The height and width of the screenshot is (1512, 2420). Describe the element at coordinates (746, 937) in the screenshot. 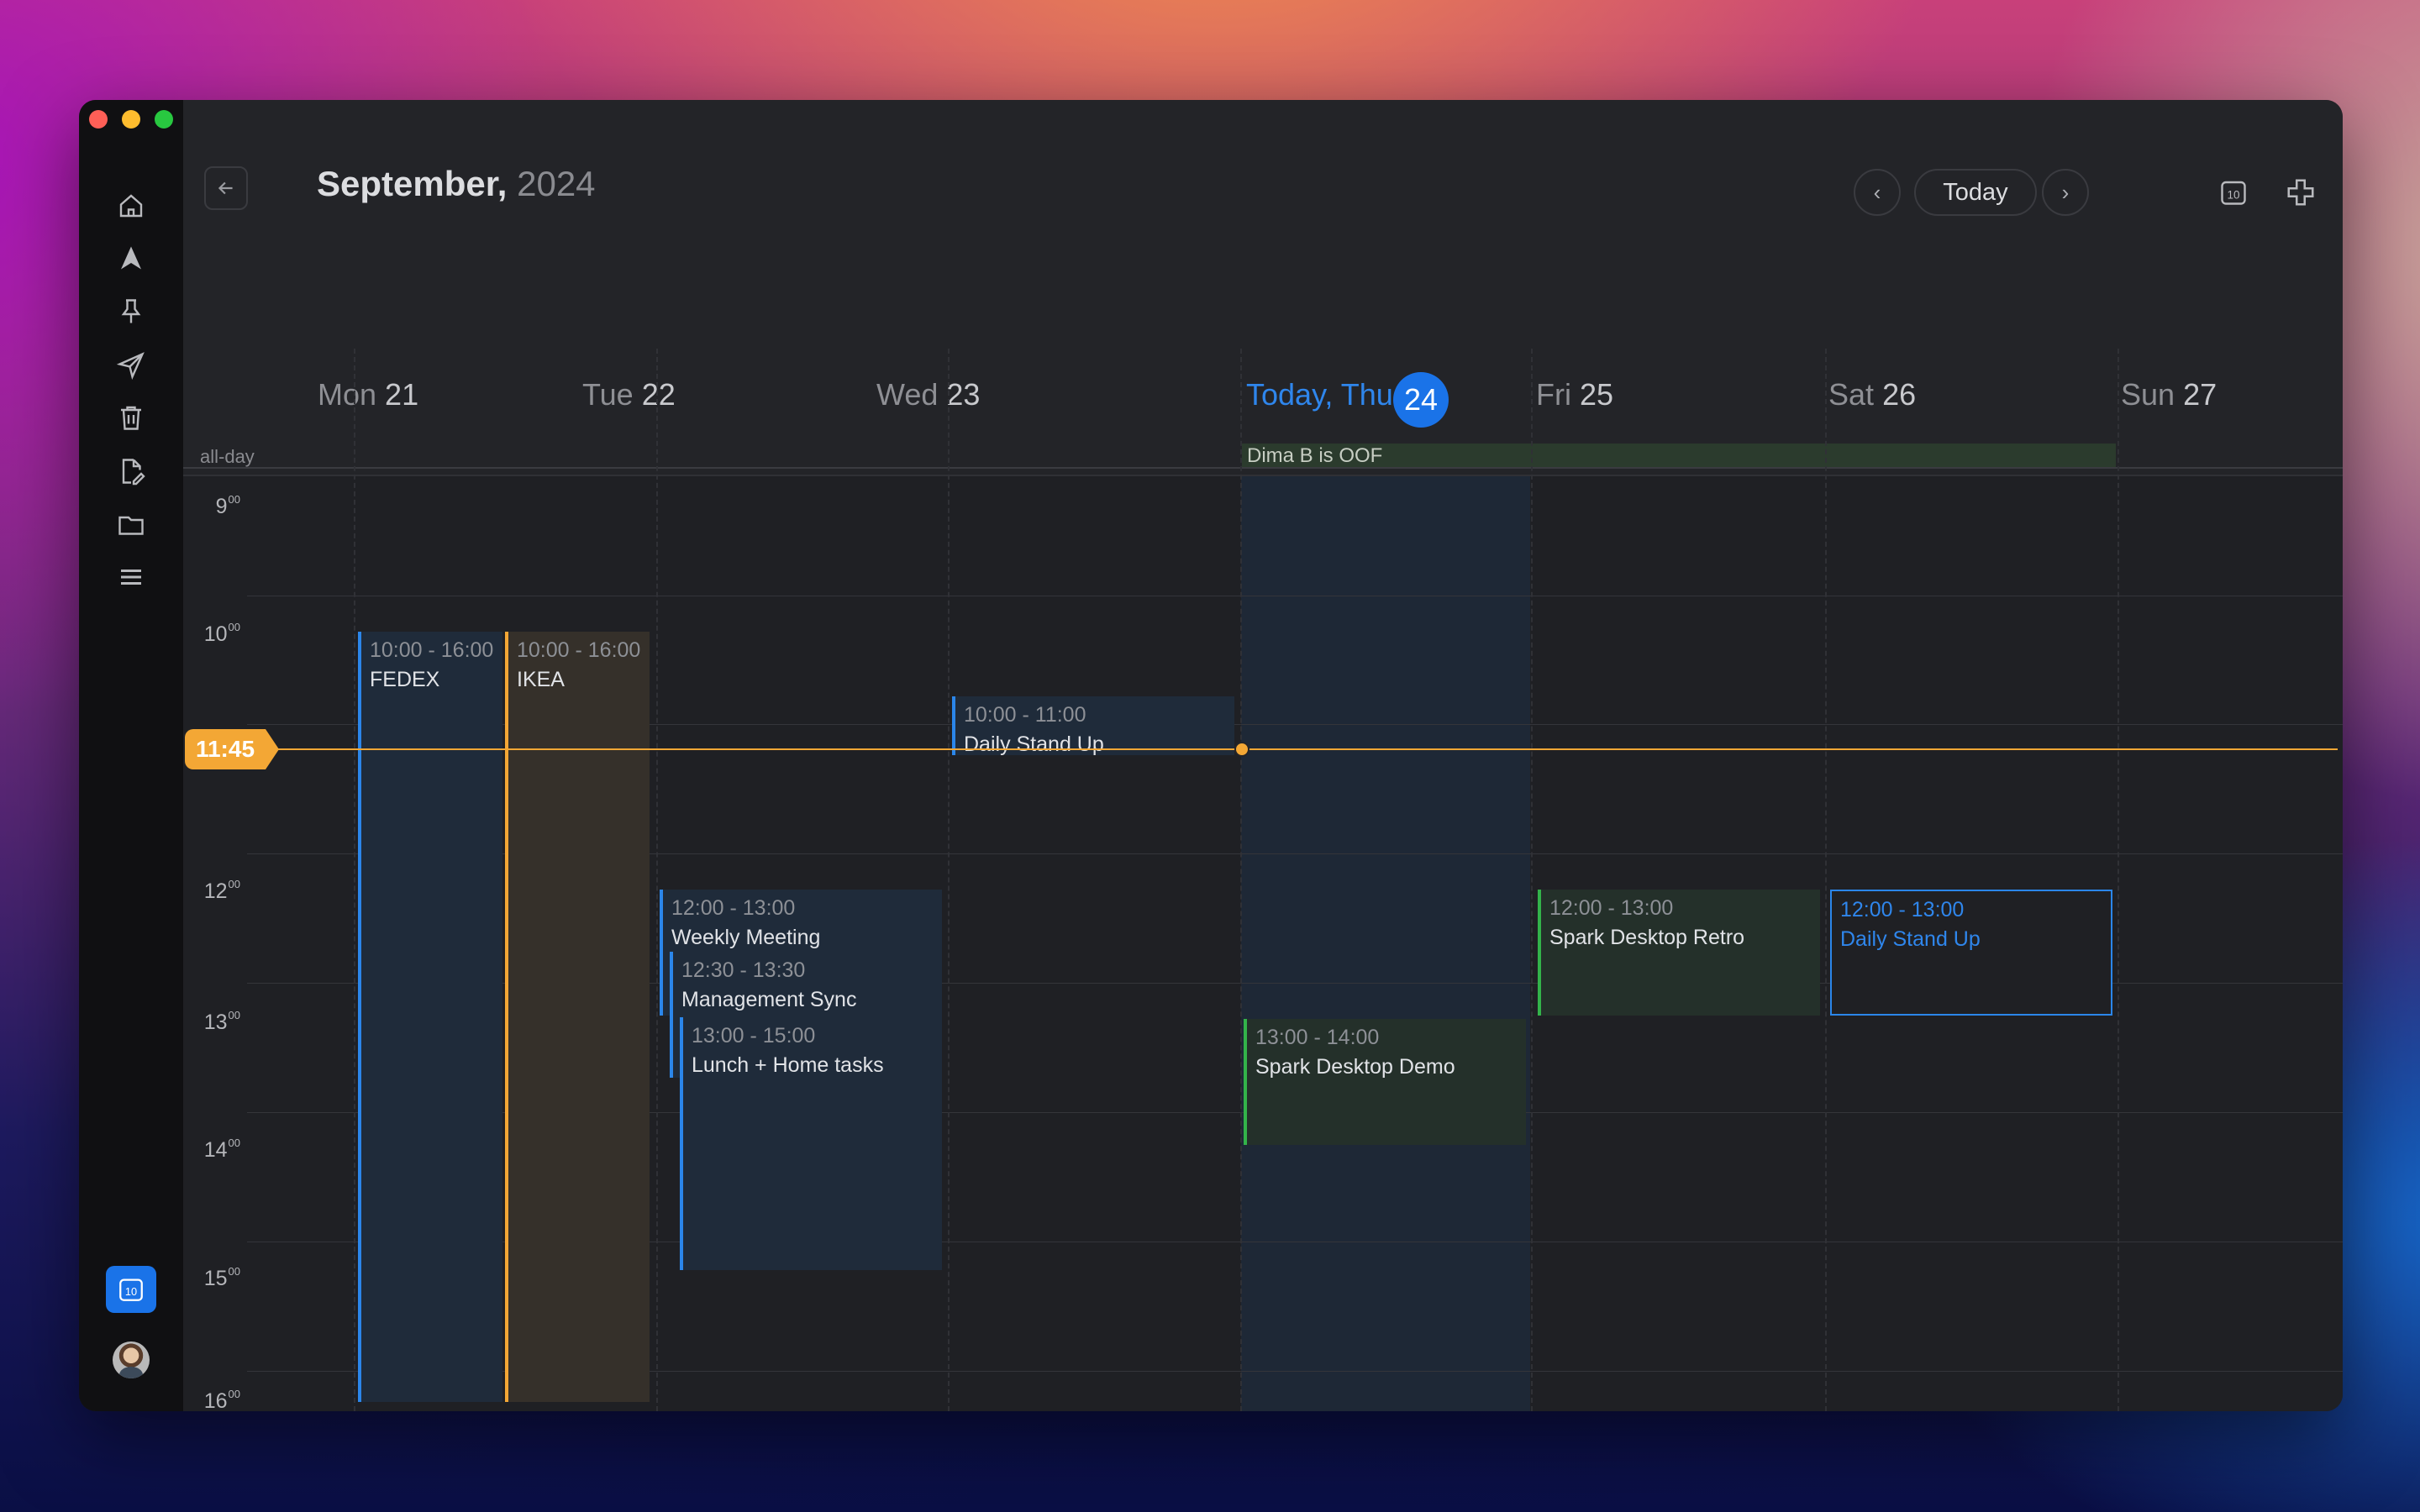

I see `event-title: Weekly Meeting` at that location.